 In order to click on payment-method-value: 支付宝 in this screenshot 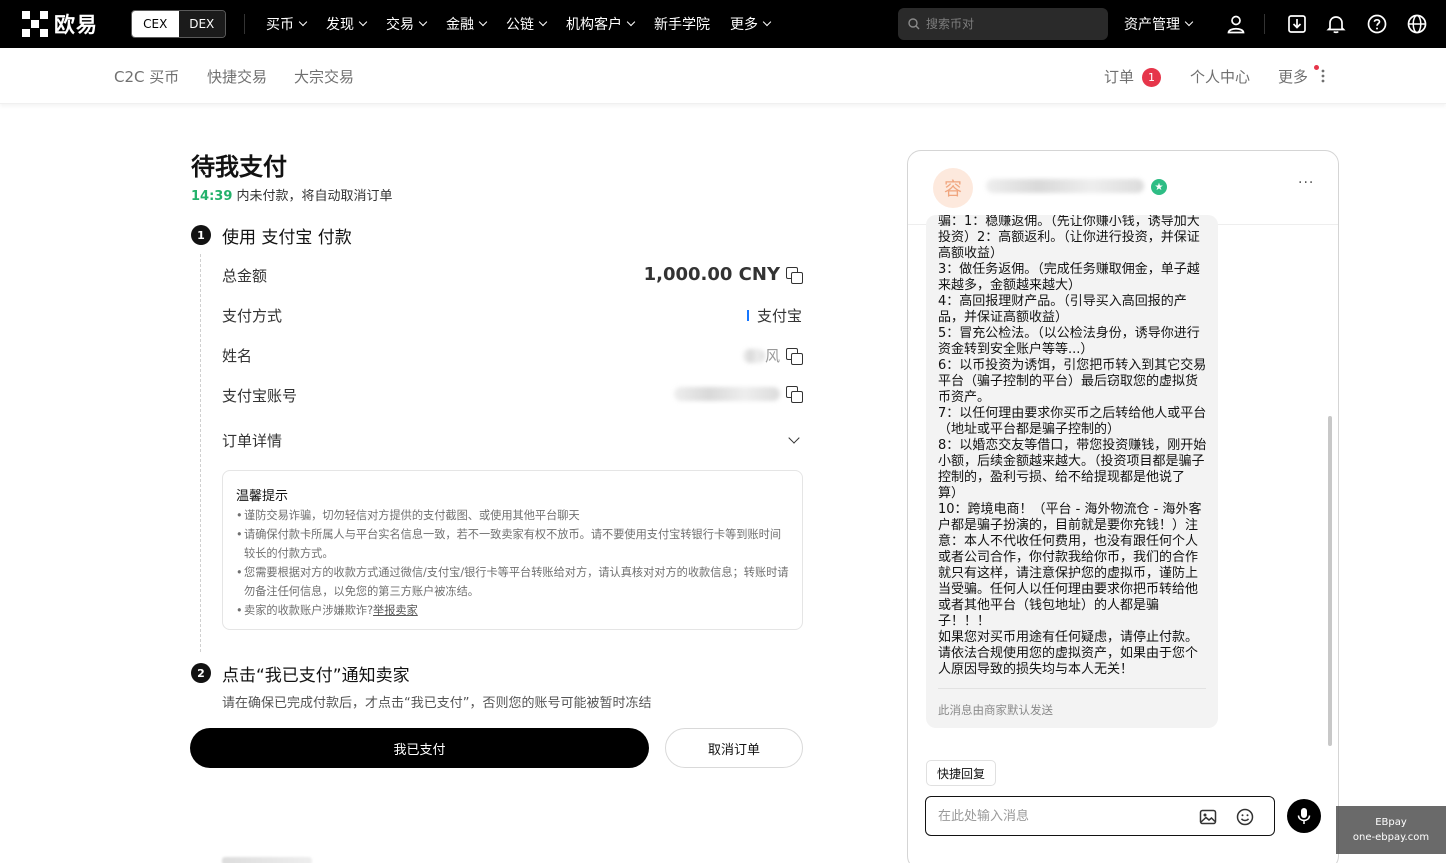, I will do `click(779, 316)`.